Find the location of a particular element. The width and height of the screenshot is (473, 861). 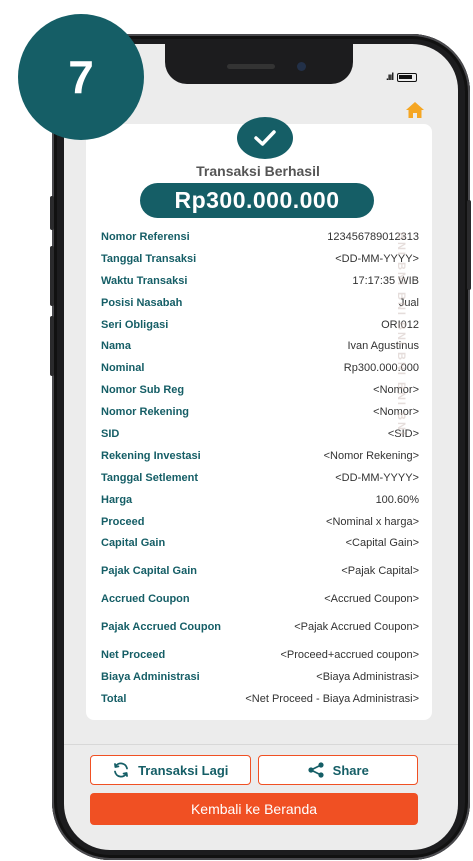

refresh-icon is located at coordinates (121, 770).